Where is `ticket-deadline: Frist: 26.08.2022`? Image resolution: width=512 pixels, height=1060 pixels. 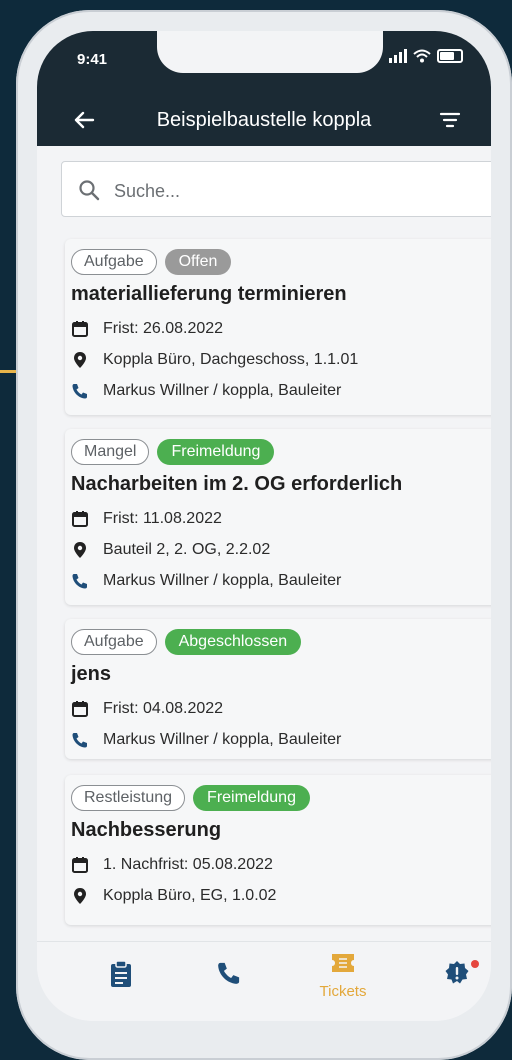
ticket-deadline: Frist: 26.08.2022 is located at coordinates (163, 328).